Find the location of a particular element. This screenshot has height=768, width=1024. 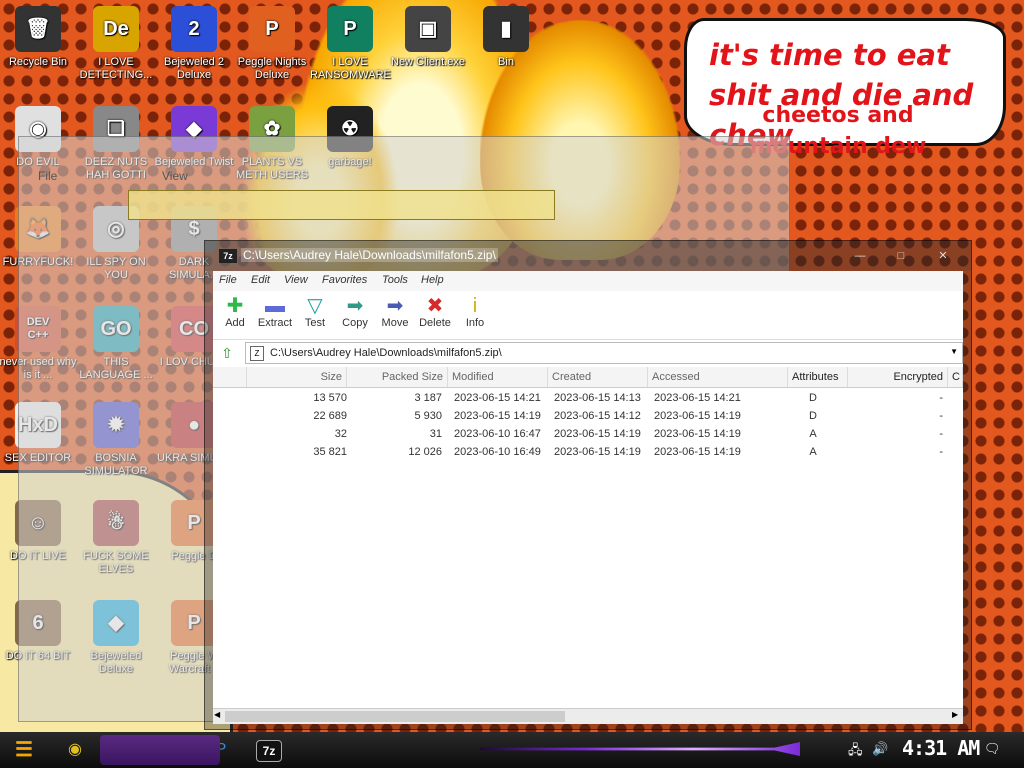

test-icon: ▽ is located at coordinates (315, 306).